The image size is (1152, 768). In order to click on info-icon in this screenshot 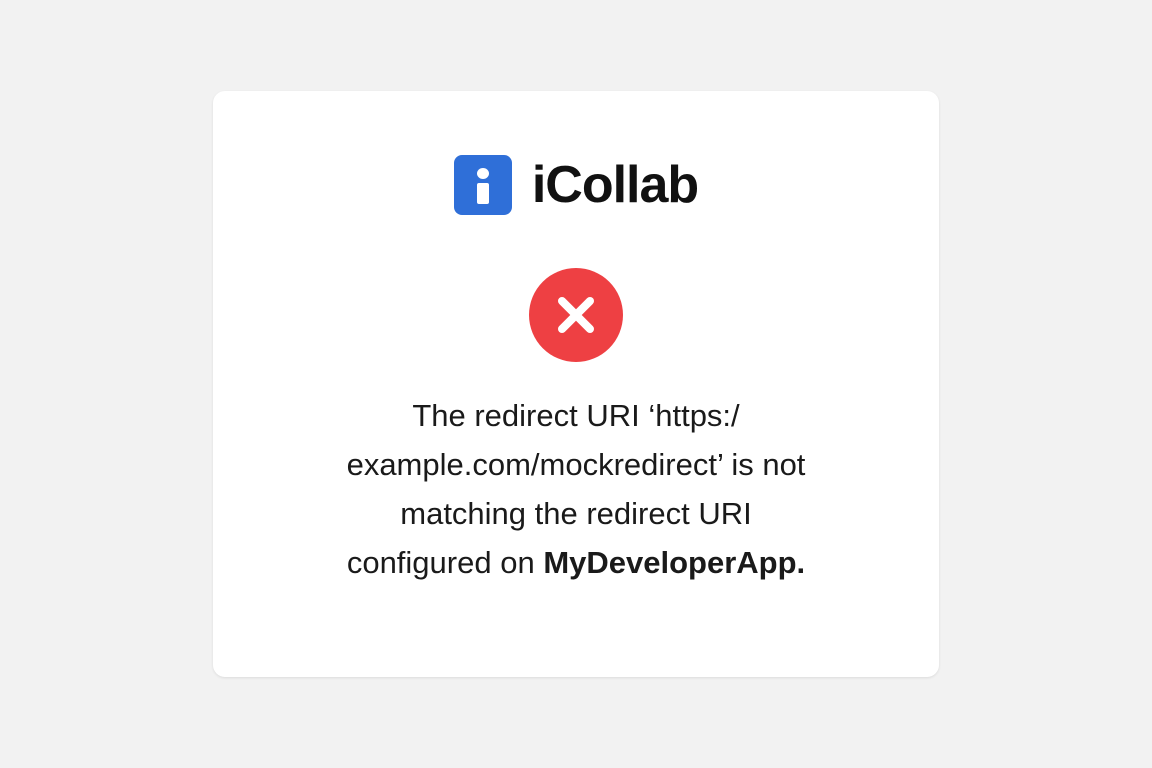, I will do `click(482, 185)`.